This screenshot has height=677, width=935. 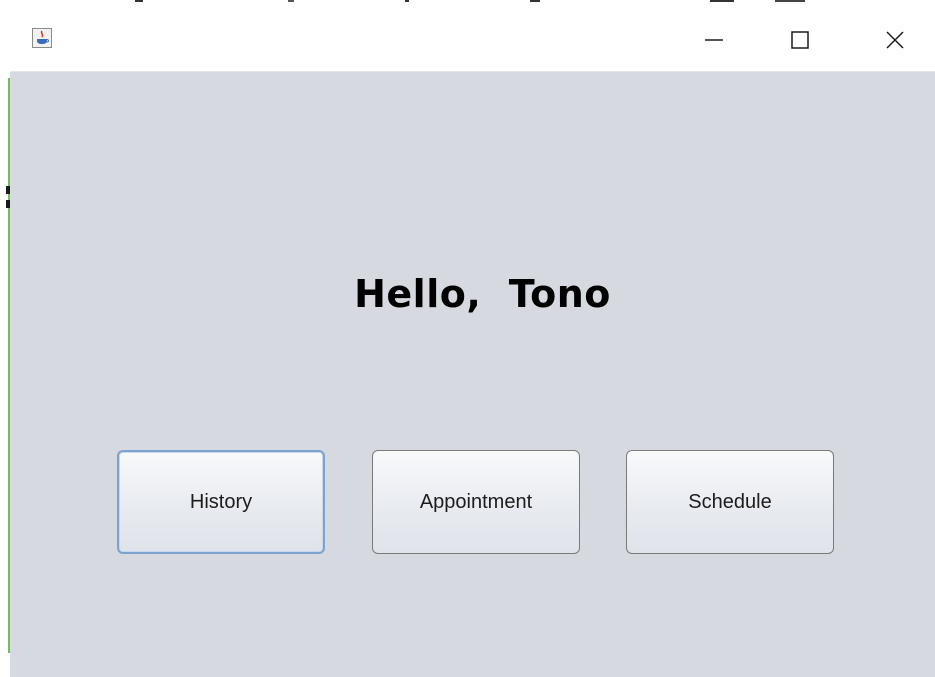 What do you see at coordinates (221, 502) in the screenshot?
I see `history-button: History` at bounding box center [221, 502].